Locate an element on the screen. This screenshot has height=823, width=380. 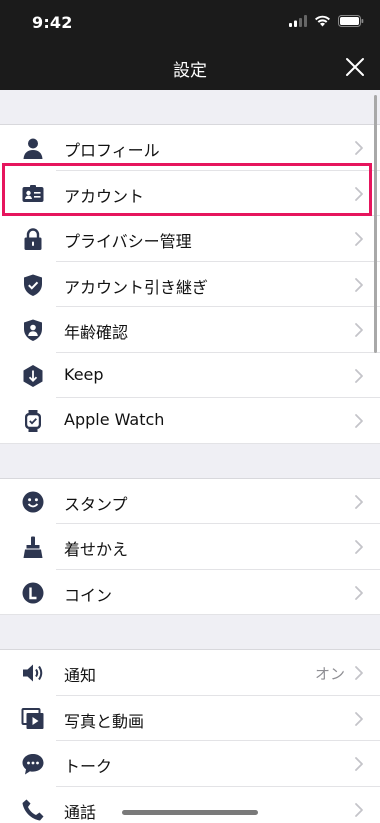
page-title: 設定 is located at coordinates (190, 71).